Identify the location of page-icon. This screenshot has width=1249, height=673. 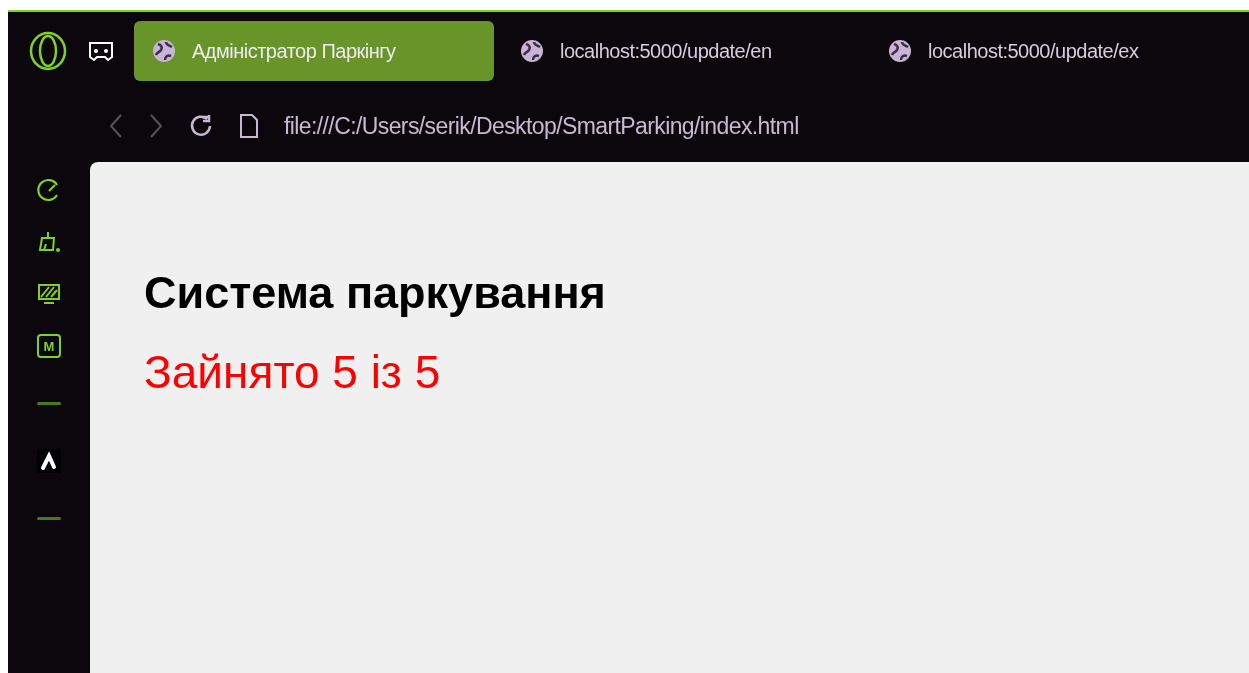
(249, 126).